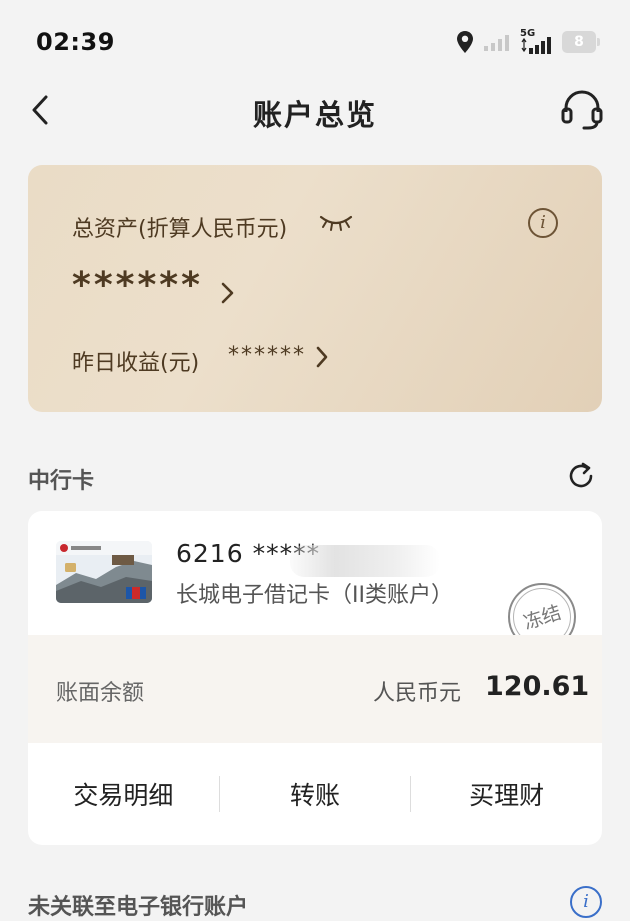 The height and width of the screenshot is (921, 630). I want to click on location-icon, so click(465, 42).